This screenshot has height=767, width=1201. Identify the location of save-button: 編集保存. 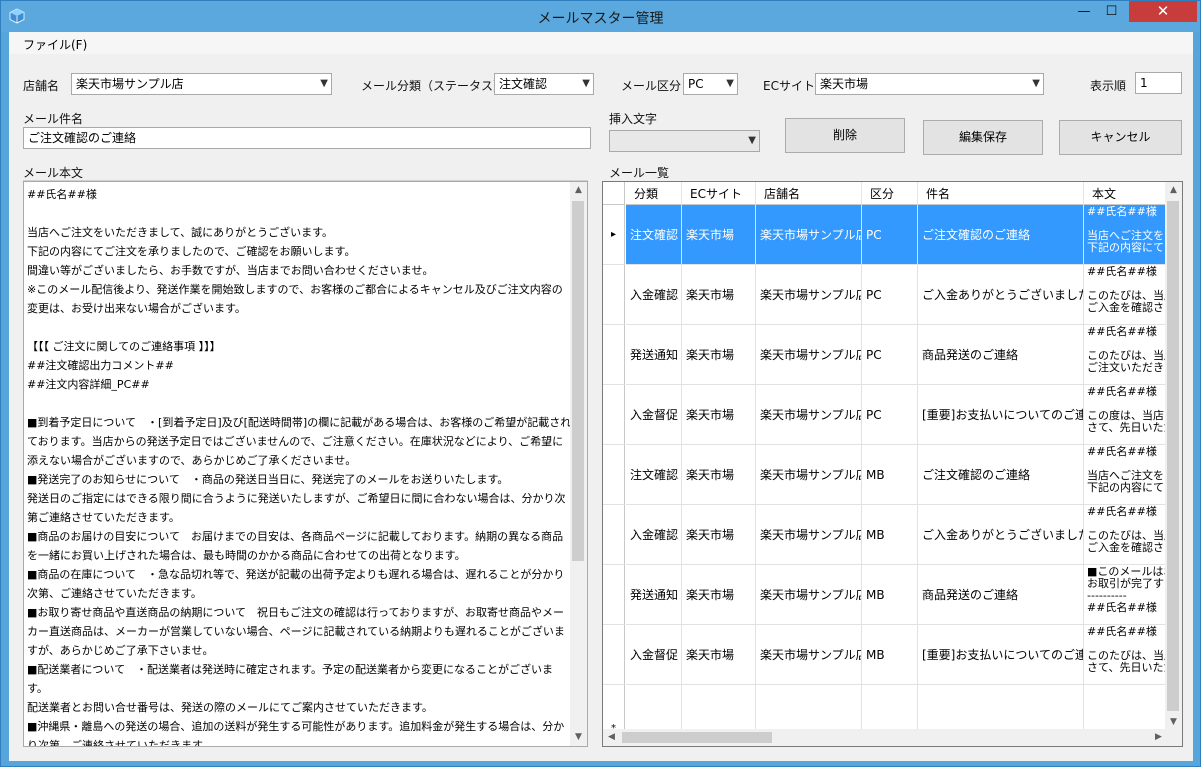
(983, 137).